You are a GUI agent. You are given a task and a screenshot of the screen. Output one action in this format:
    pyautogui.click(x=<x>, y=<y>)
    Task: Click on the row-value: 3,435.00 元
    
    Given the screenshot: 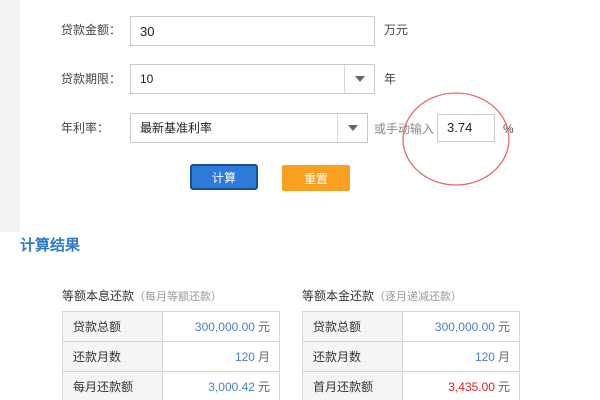 What is the action you would take?
    pyautogui.click(x=461, y=385)
    